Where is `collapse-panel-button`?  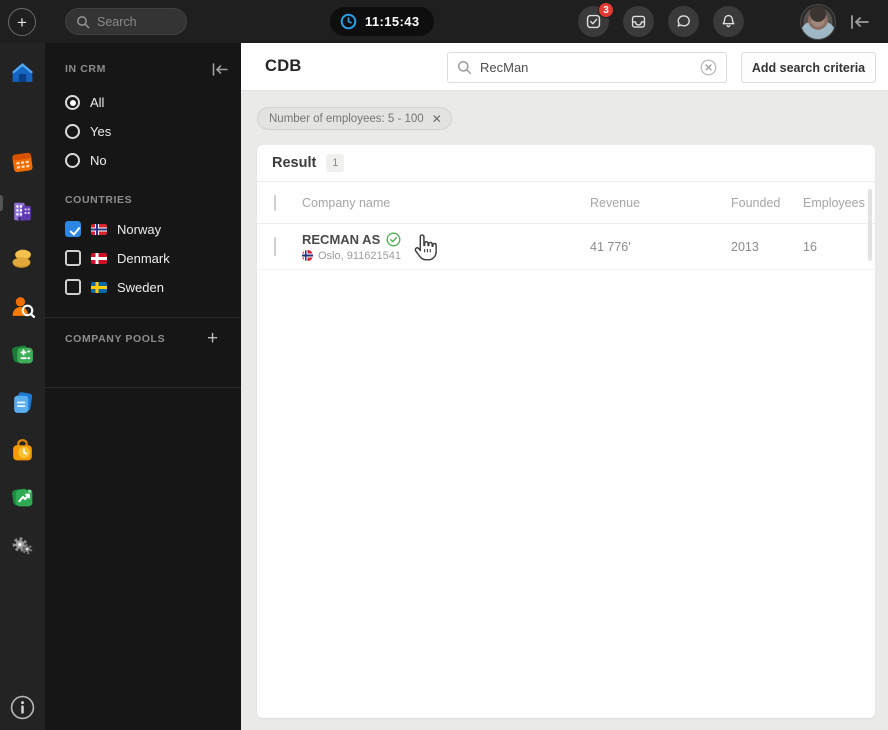 collapse-panel-button is located at coordinates (860, 22).